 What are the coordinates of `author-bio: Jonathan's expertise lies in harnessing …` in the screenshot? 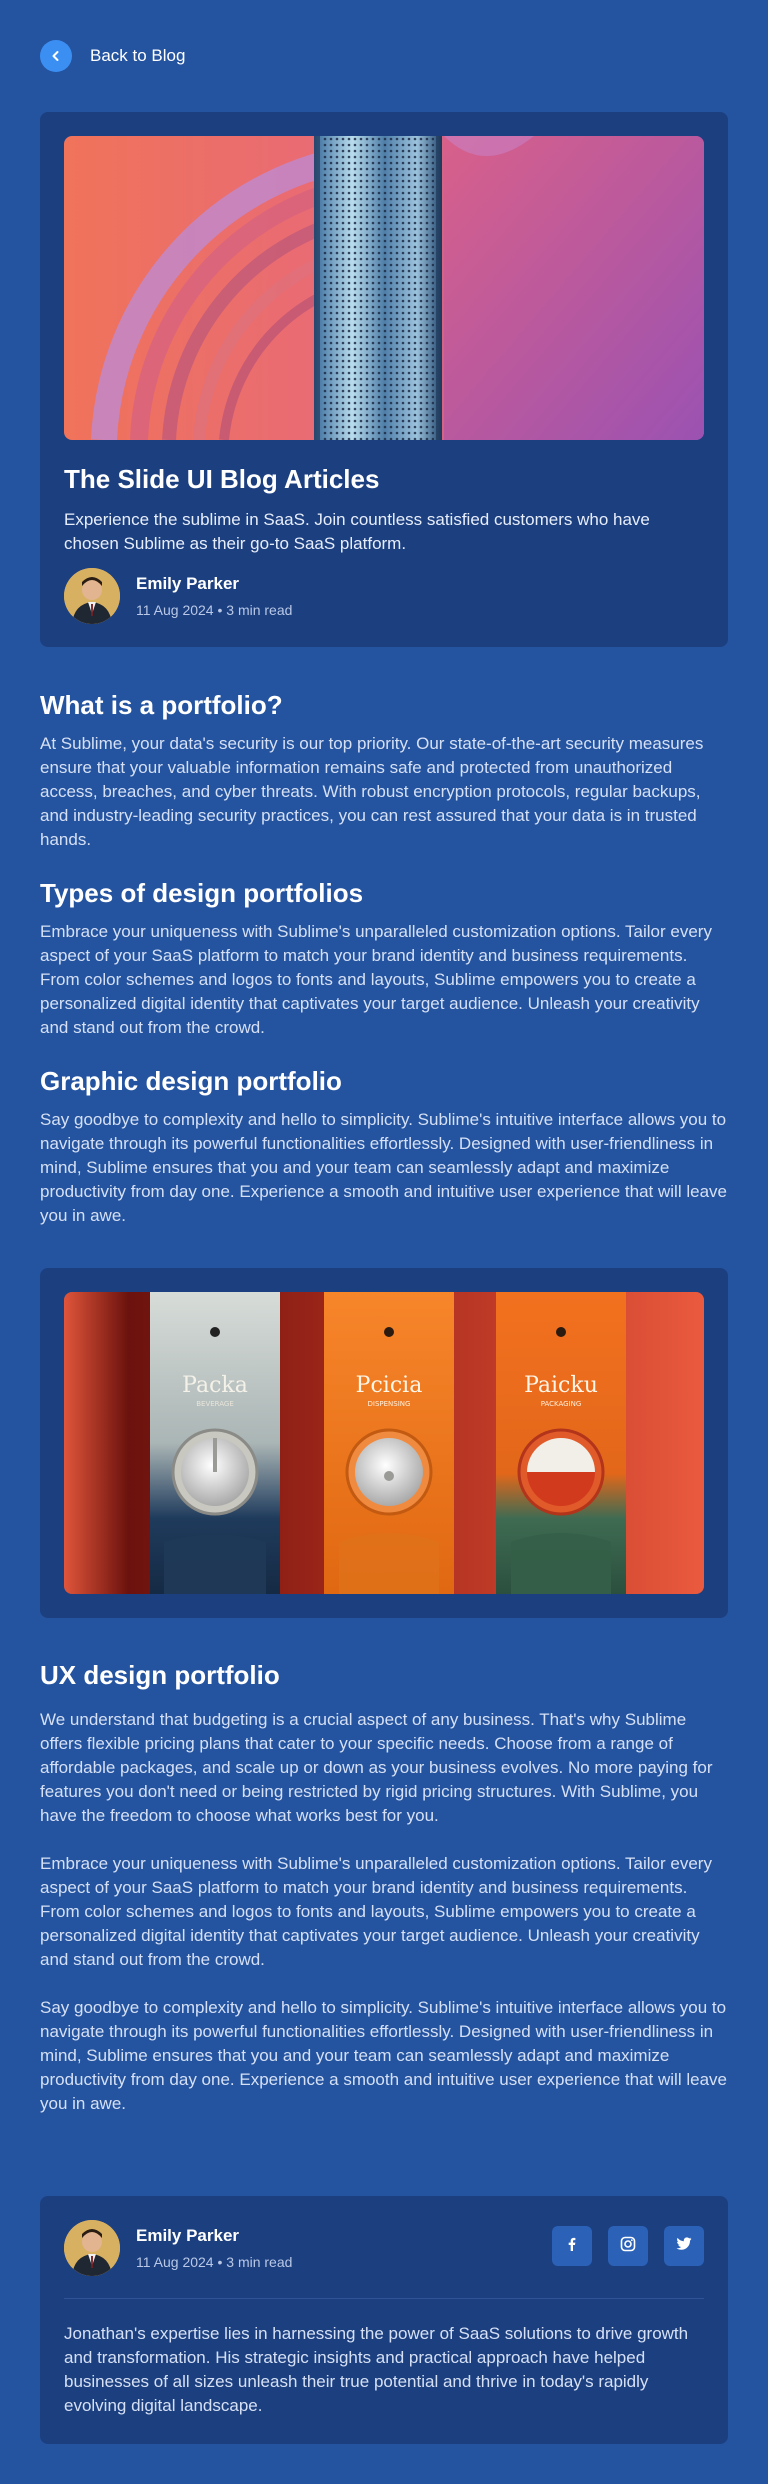 It's located at (376, 2369).